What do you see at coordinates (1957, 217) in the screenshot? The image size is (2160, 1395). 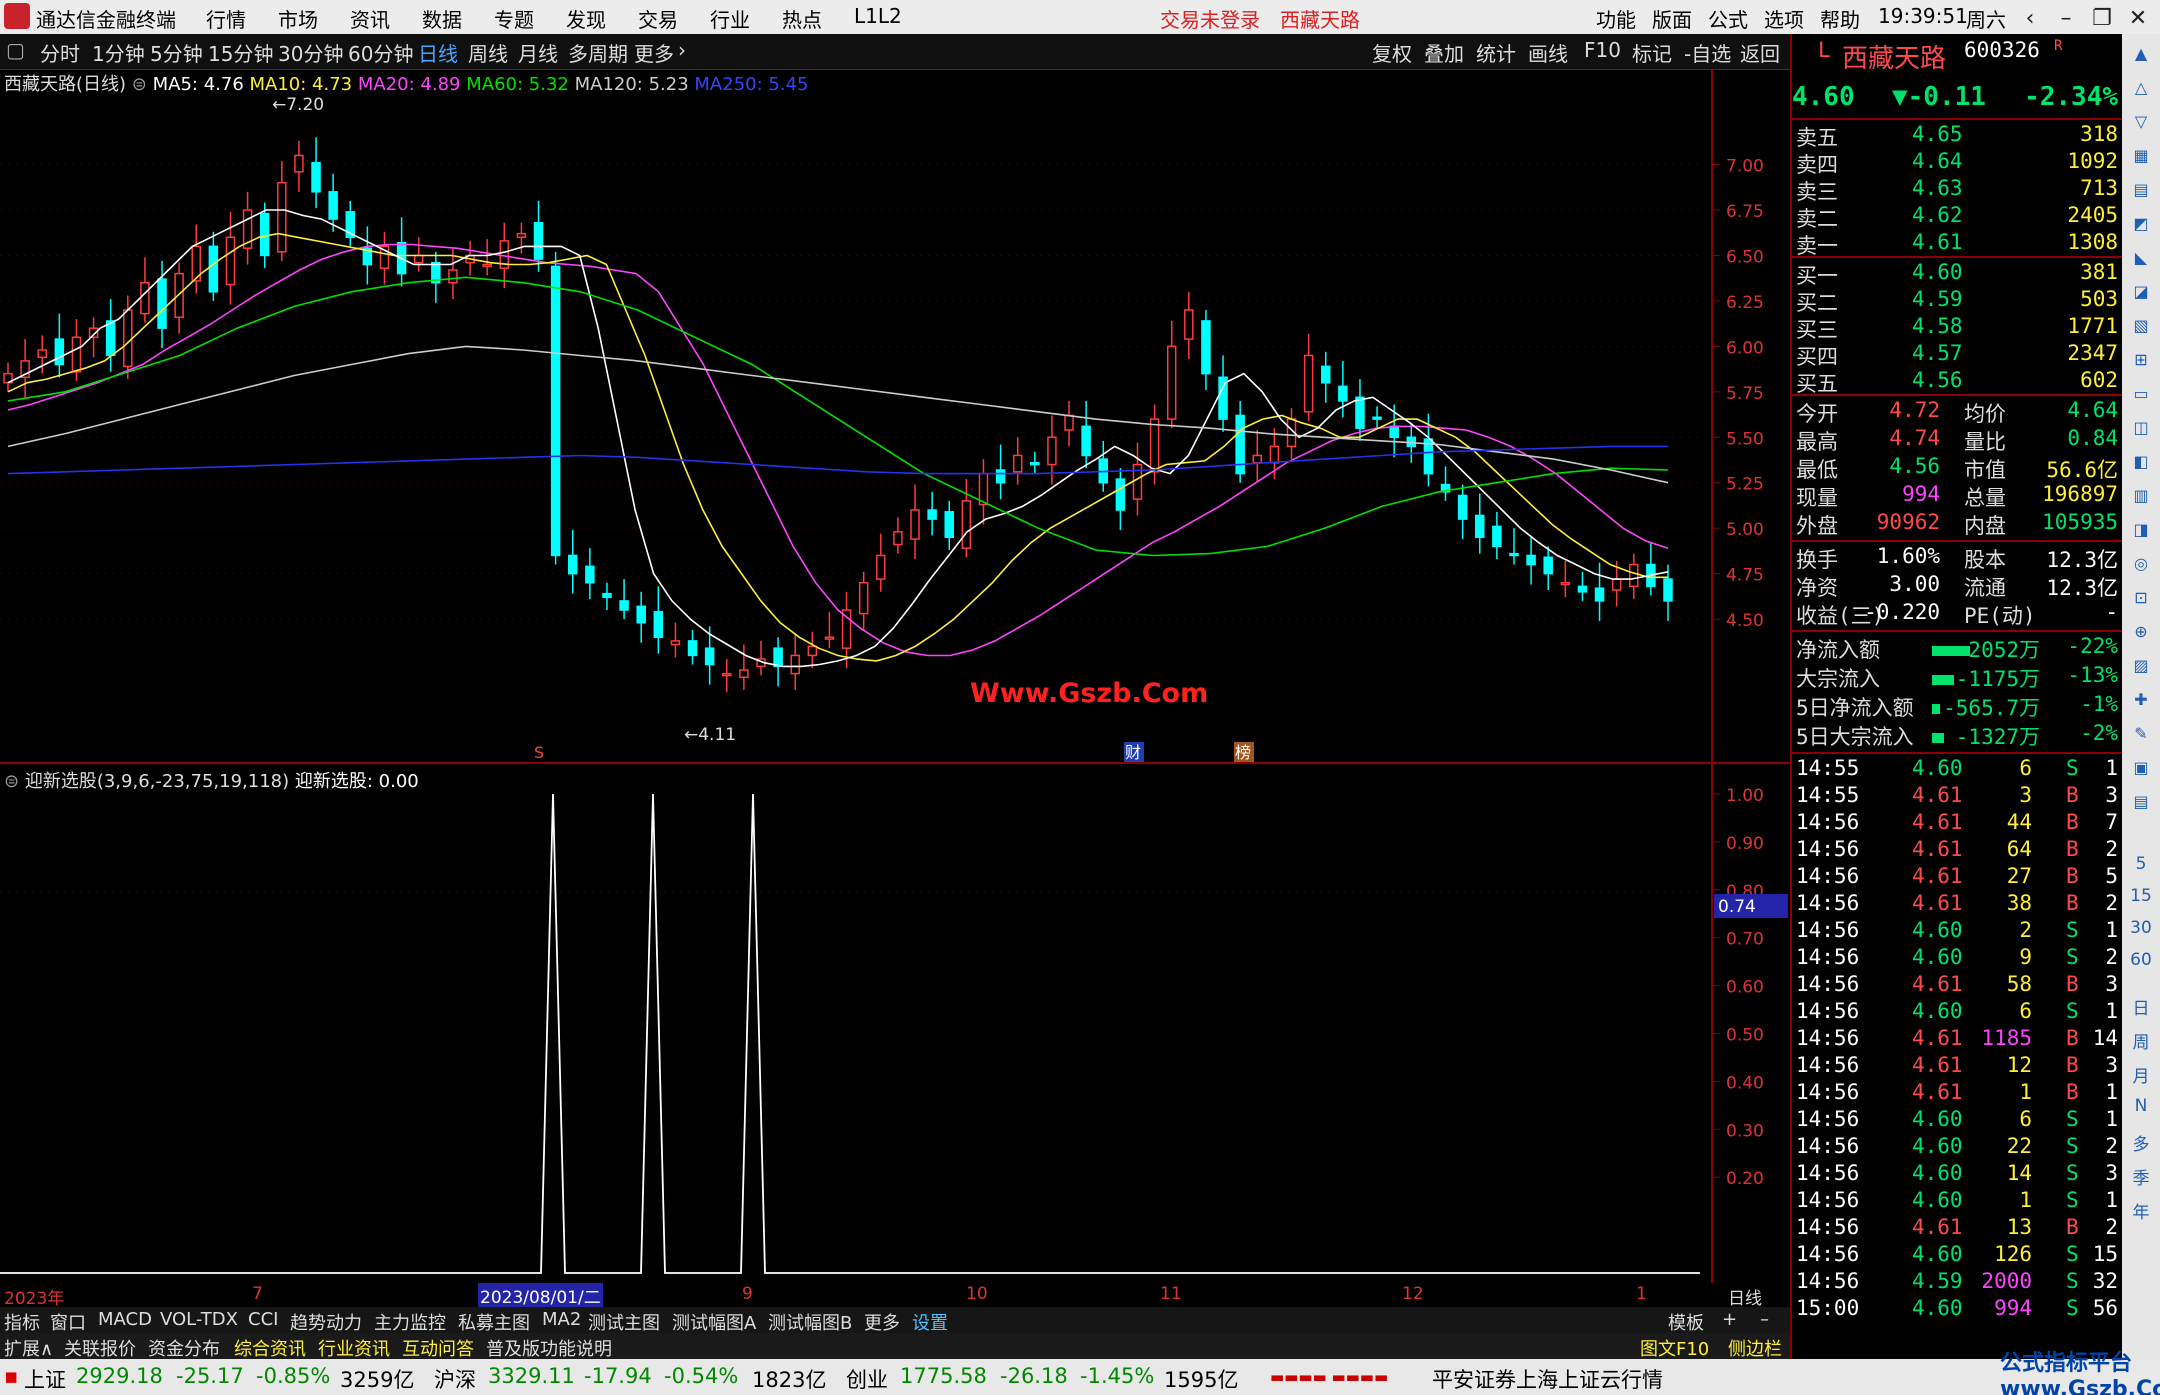 I see `ask-row: 卖二 4.62 2405` at bounding box center [1957, 217].